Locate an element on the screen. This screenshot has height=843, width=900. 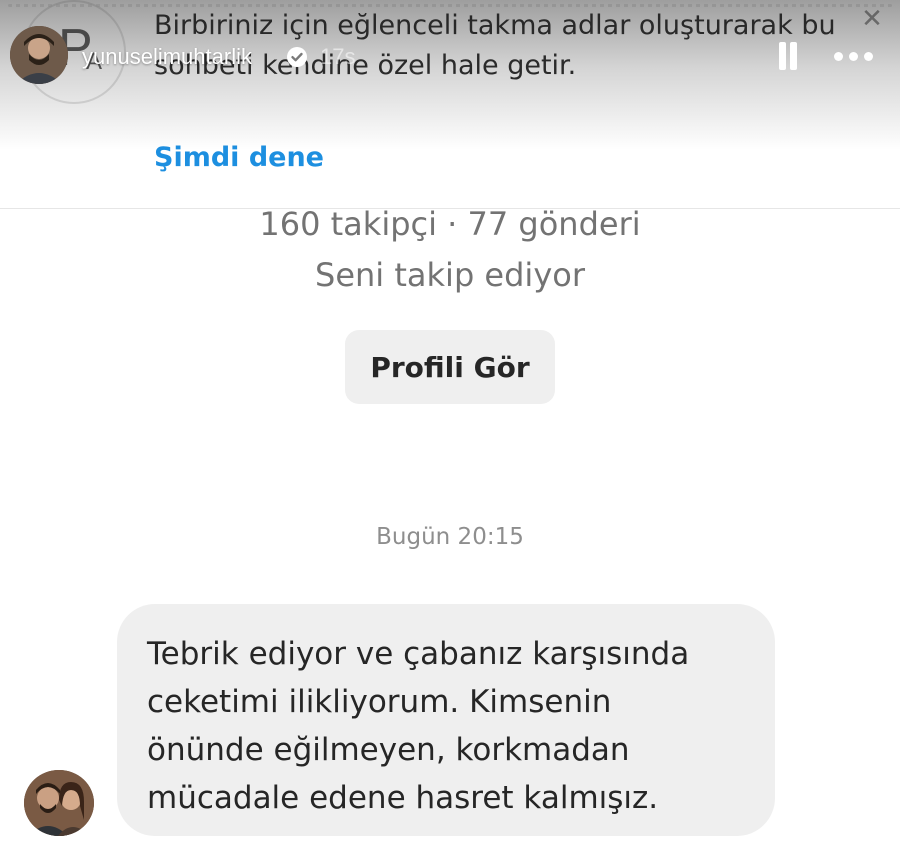
story-avatar is located at coordinates (39, 55).